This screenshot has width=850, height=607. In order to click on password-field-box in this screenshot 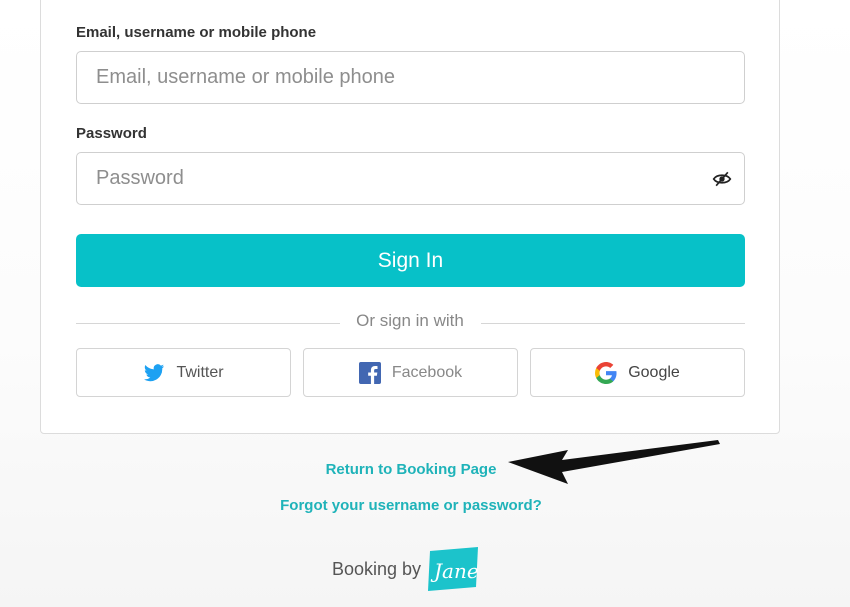, I will do `click(410, 178)`.